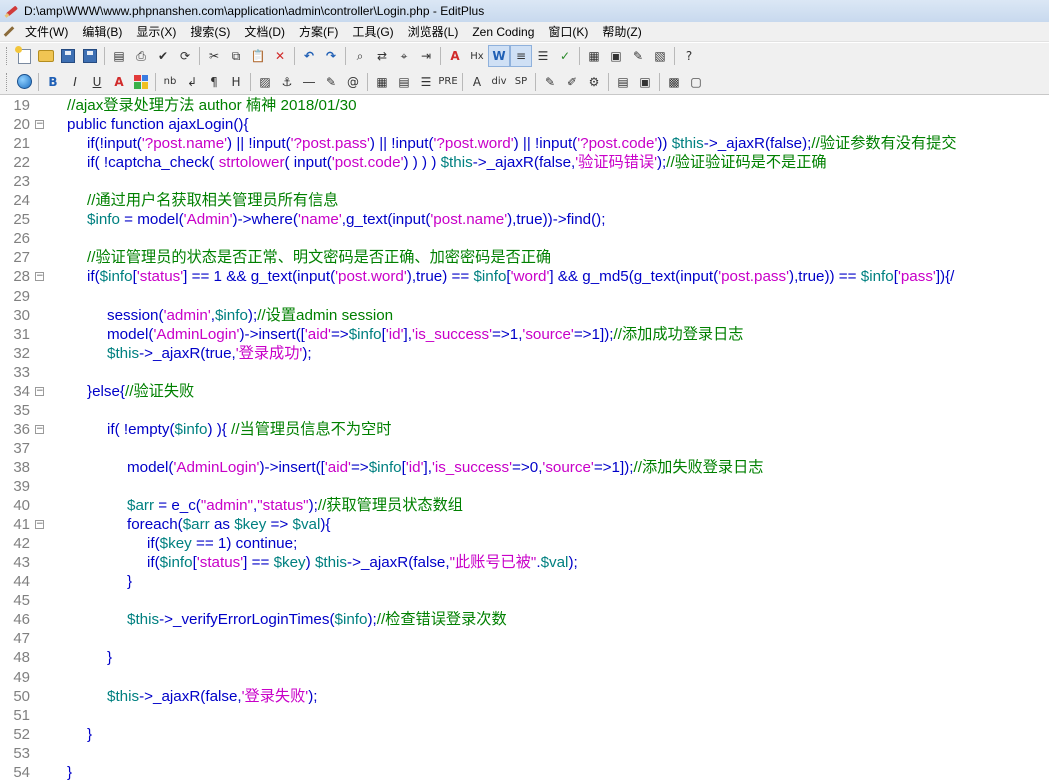 The height and width of the screenshot is (781, 1049). What do you see at coordinates (141, 56) in the screenshot?
I see `print-icon: ⎙` at bounding box center [141, 56].